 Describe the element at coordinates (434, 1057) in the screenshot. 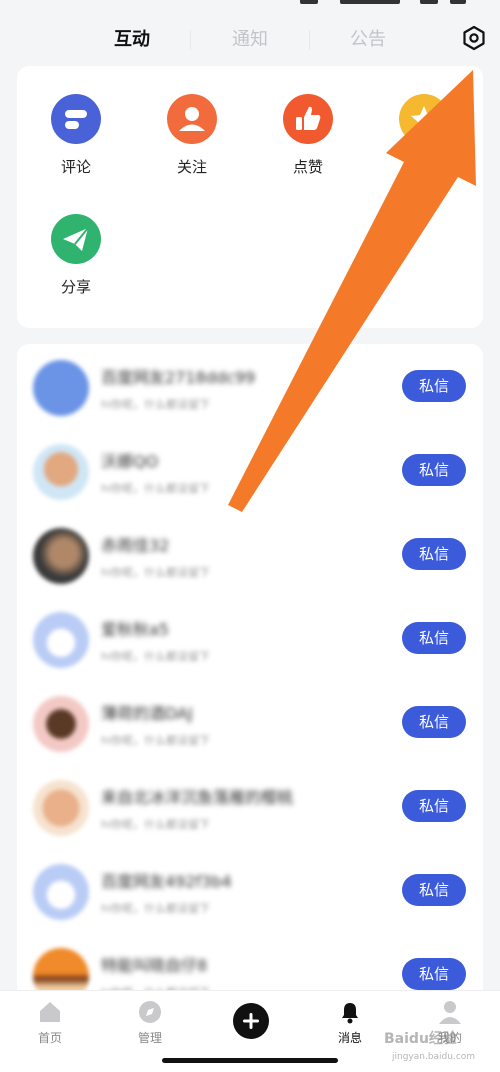

I see `baidu-watermark-url: jingyan.baidu.com` at that location.